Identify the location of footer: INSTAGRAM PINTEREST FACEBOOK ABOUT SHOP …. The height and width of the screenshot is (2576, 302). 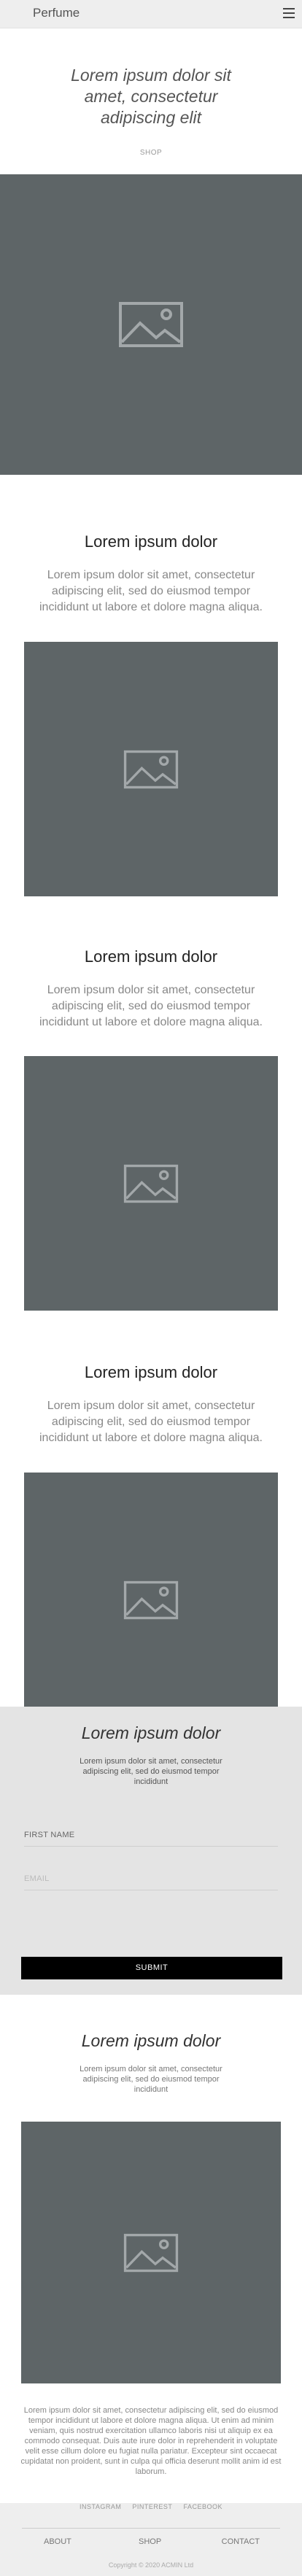
(151, 2540).